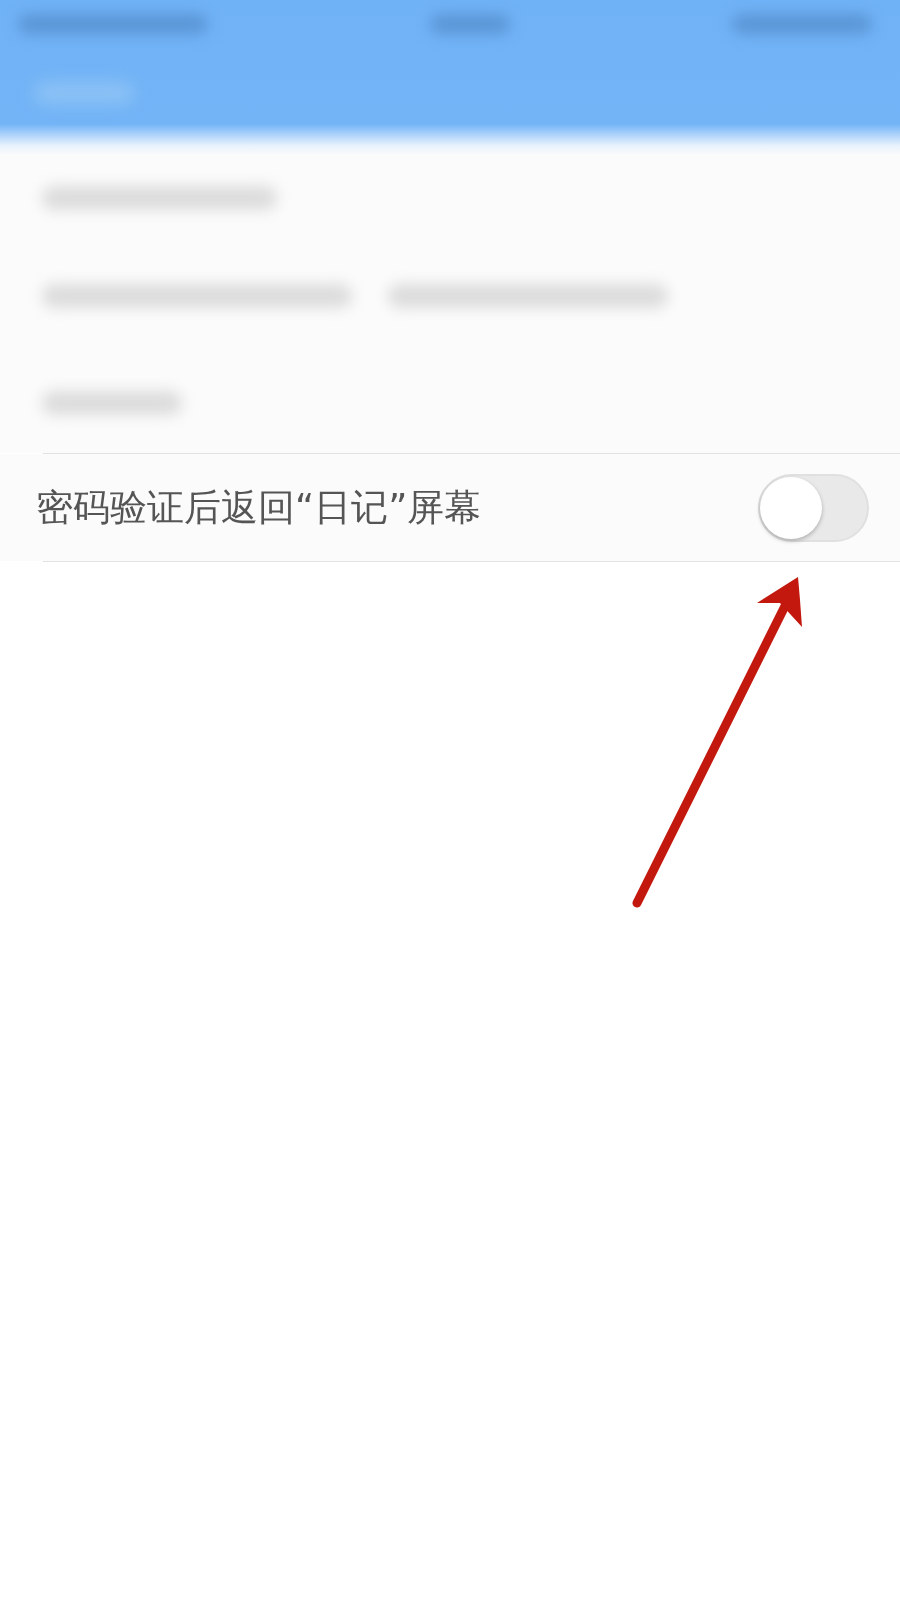  Describe the element at coordinates (259, 507) in the screenshot. I see `setting-label: 密码验证后返回“日记”屏幕` at that location.